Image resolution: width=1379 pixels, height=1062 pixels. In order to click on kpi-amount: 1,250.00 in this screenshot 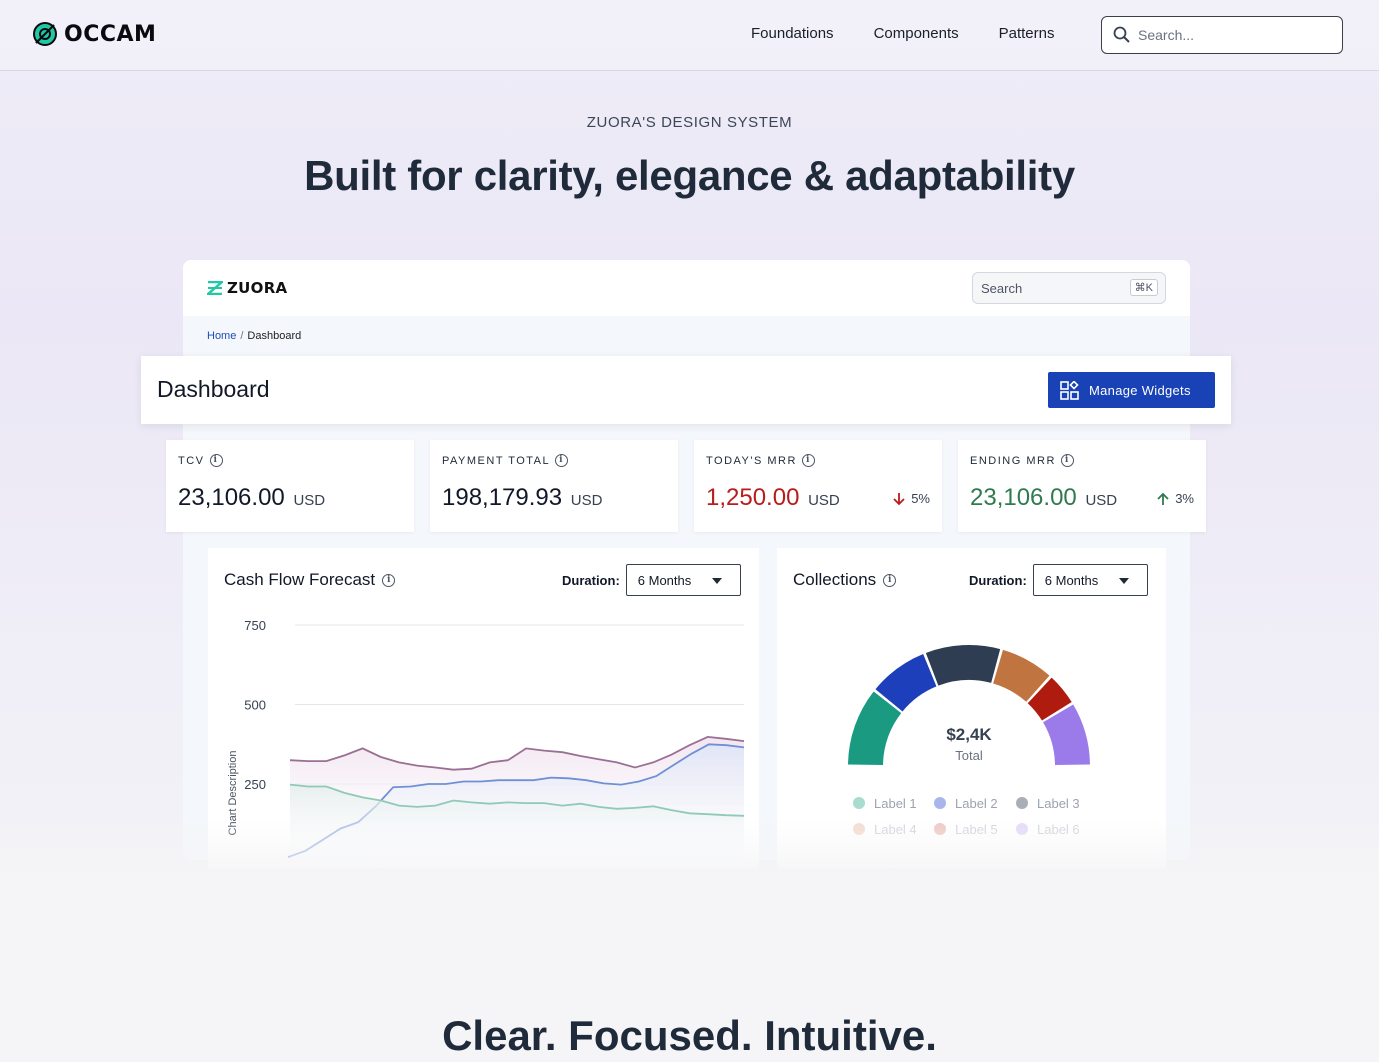, I will do `click(753, 497)`.